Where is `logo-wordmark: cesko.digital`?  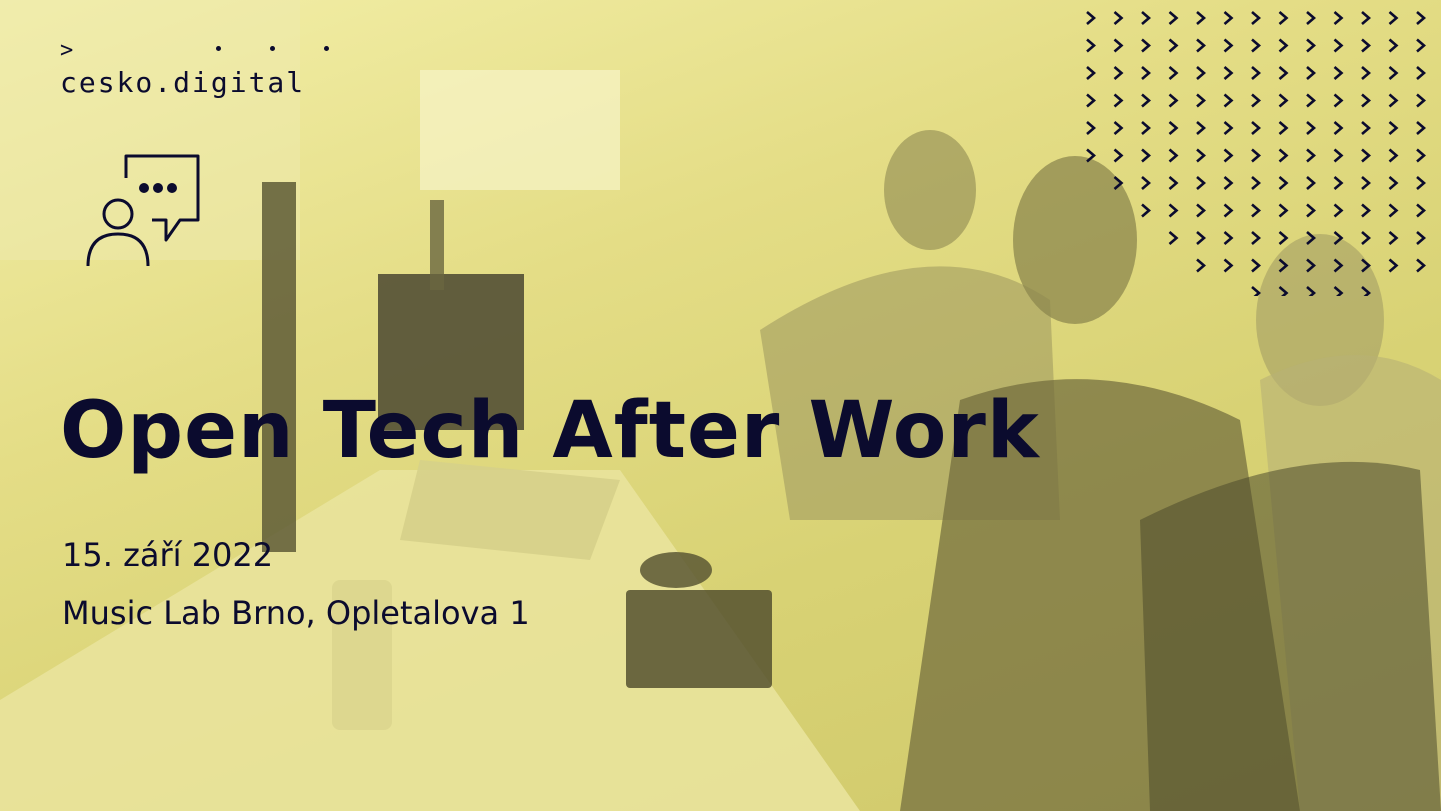 logo-wordmark: cesko.digital is located at coordinates (183, 82).